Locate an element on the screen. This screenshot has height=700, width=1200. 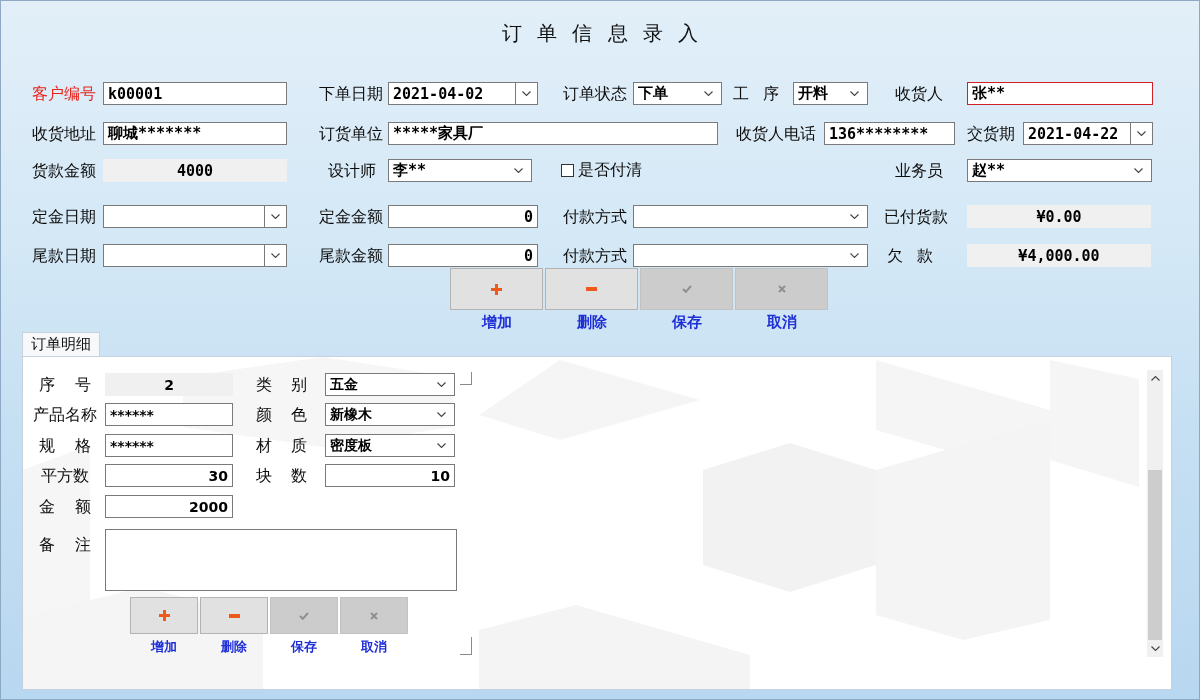
field-label: 收货人 is located at coordinates (919, 93).